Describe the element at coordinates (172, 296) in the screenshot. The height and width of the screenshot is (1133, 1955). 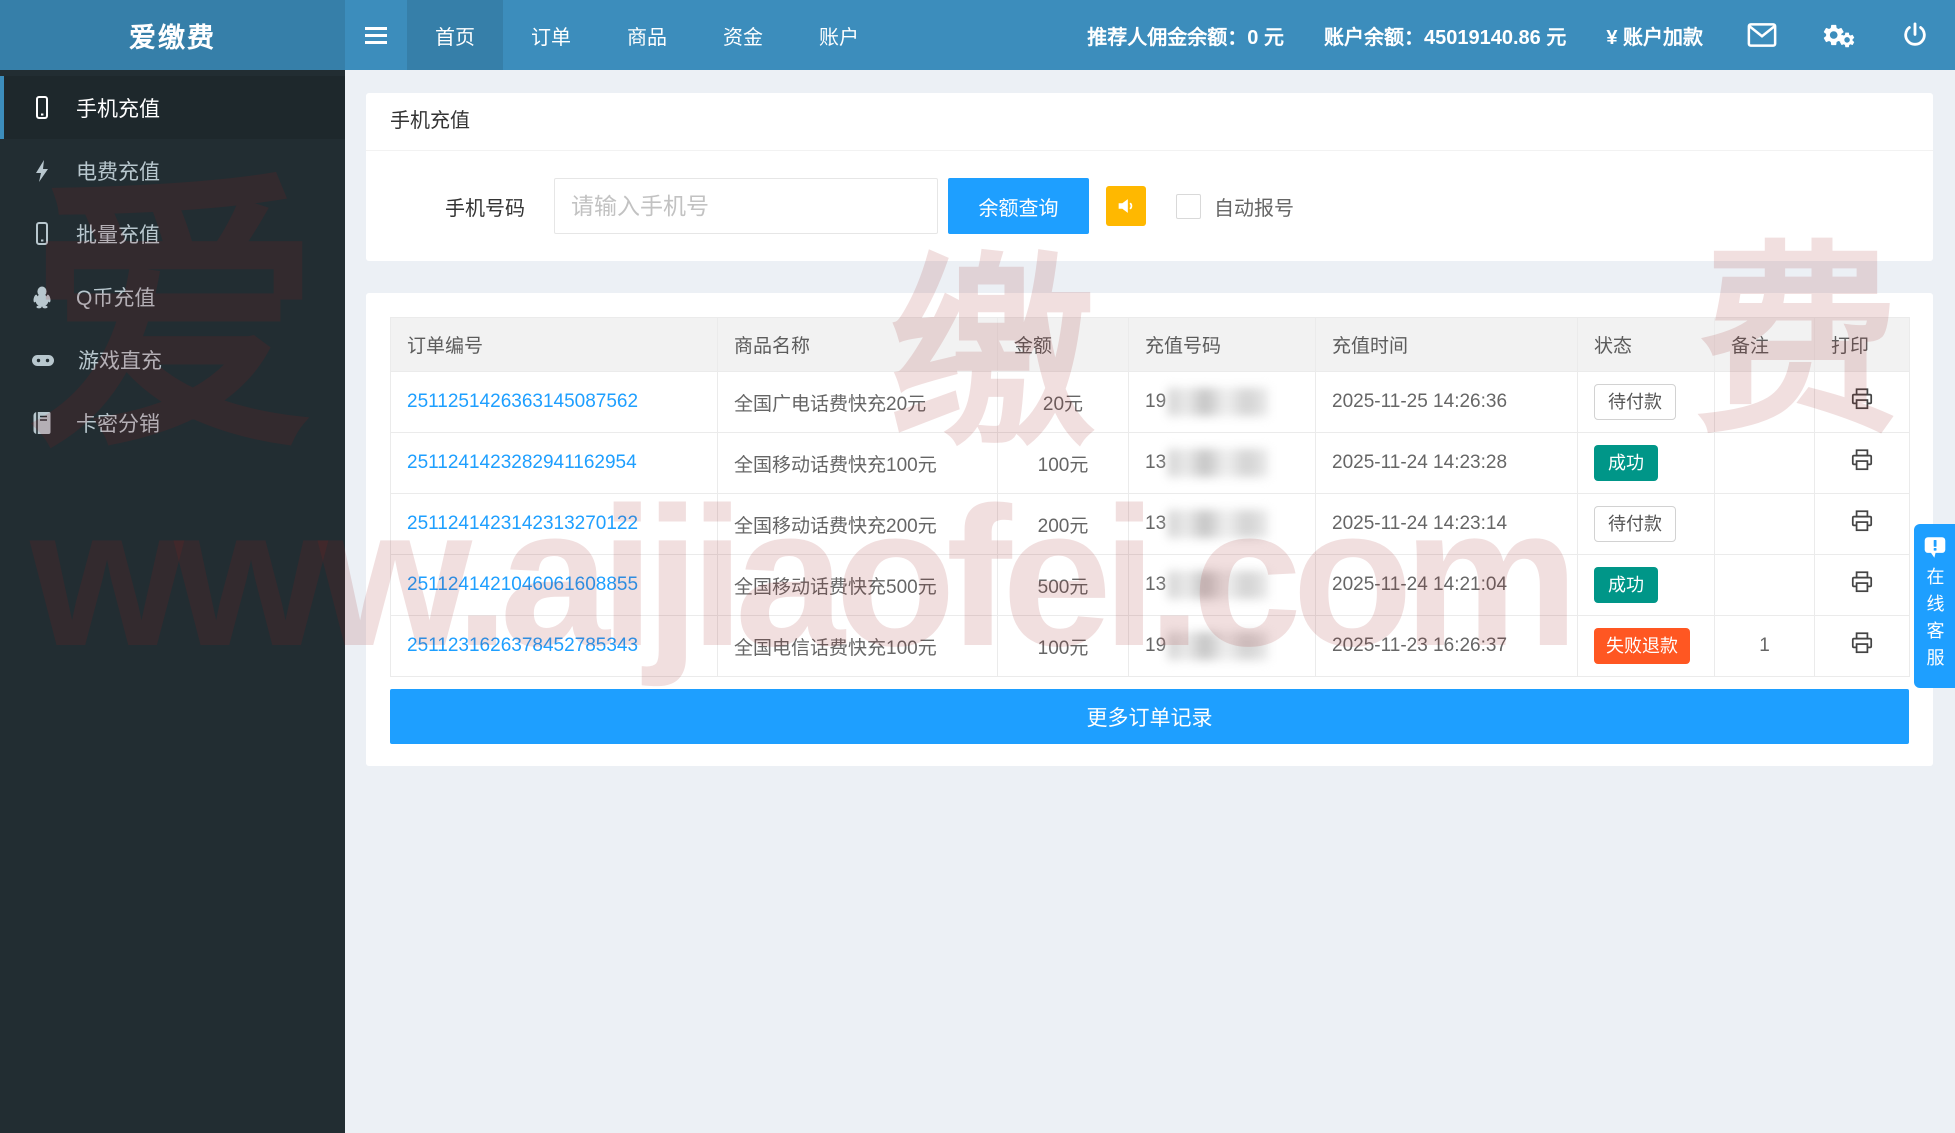
I see `sidebar-item-qcoin-recharge: Q币充值` at that location.